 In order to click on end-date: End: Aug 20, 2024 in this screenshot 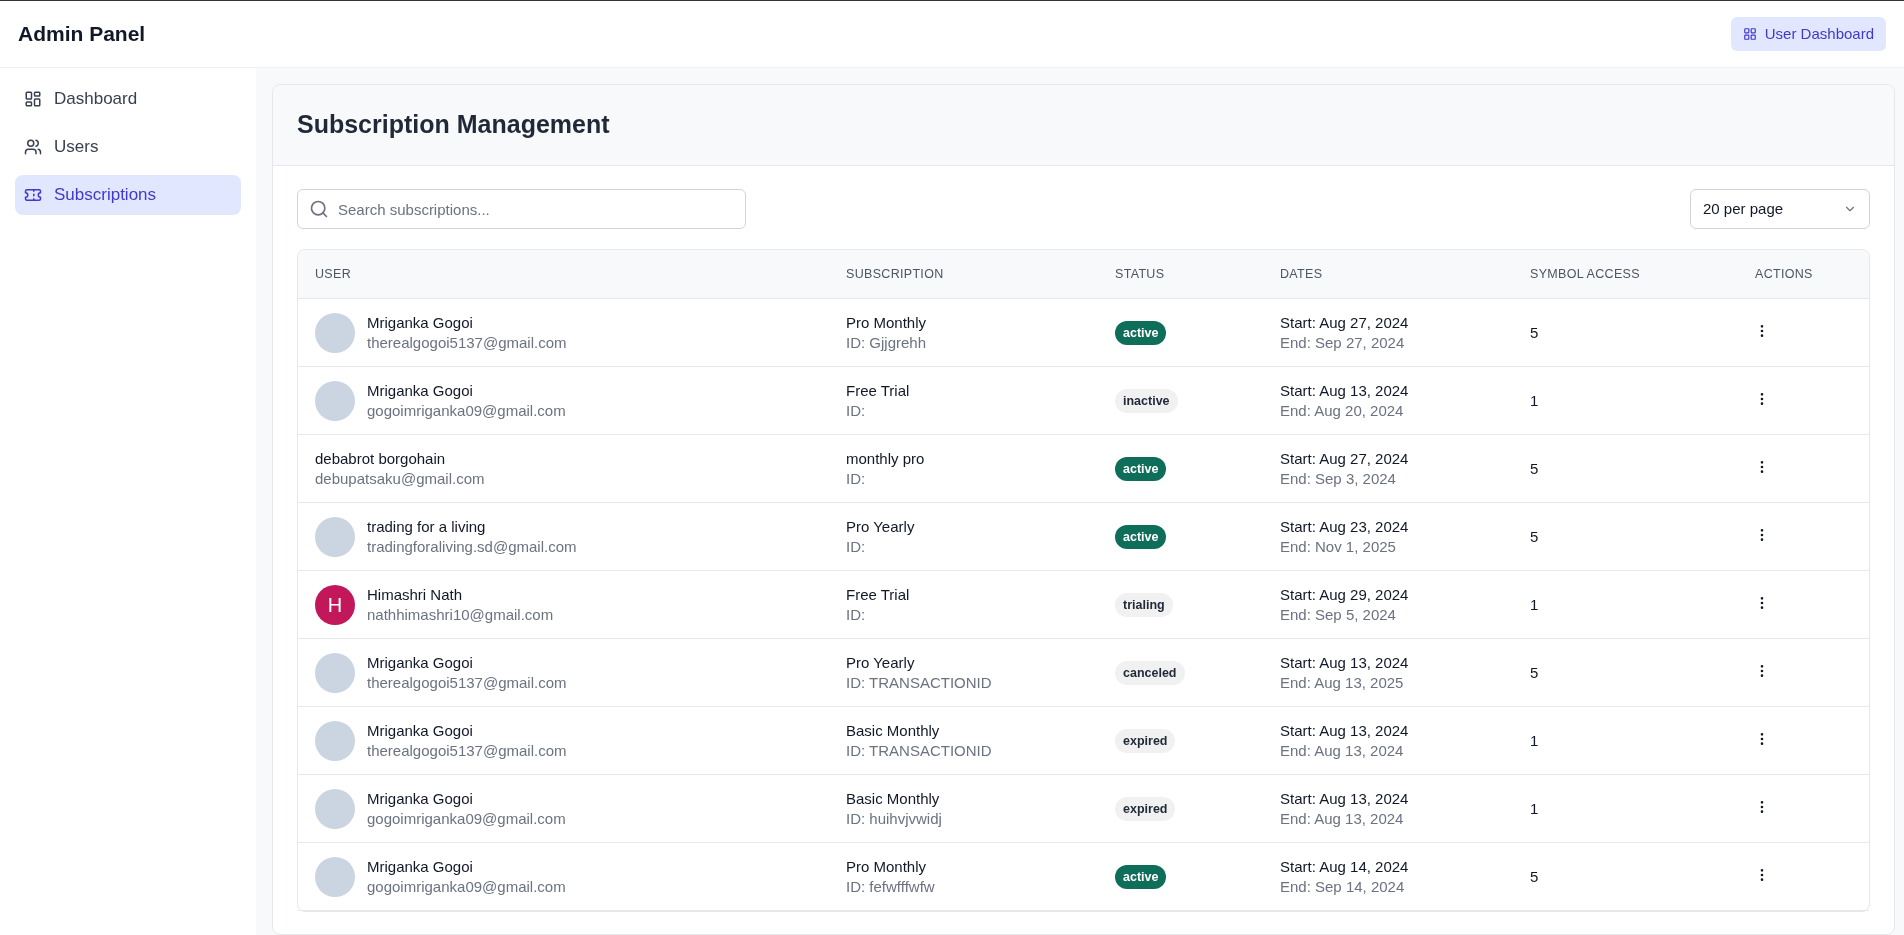, I will do `click(1342, 410)`.